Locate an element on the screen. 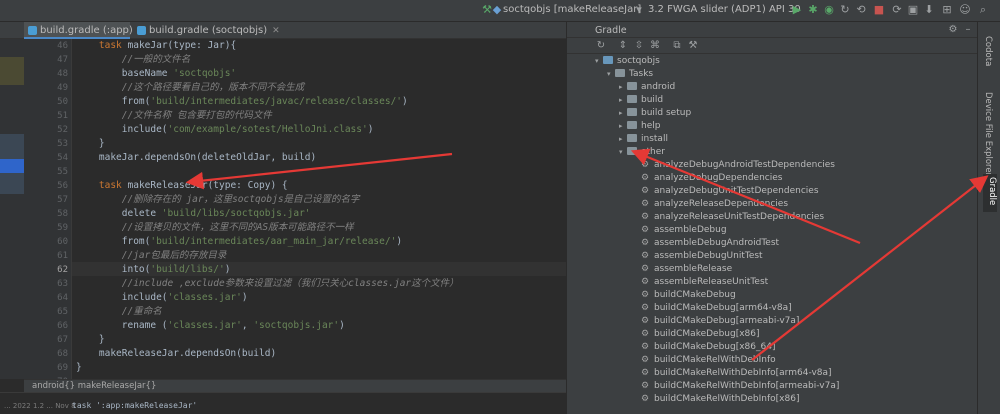  gradle-tree-folder: ▸ install is located at coordinates (643, 139).